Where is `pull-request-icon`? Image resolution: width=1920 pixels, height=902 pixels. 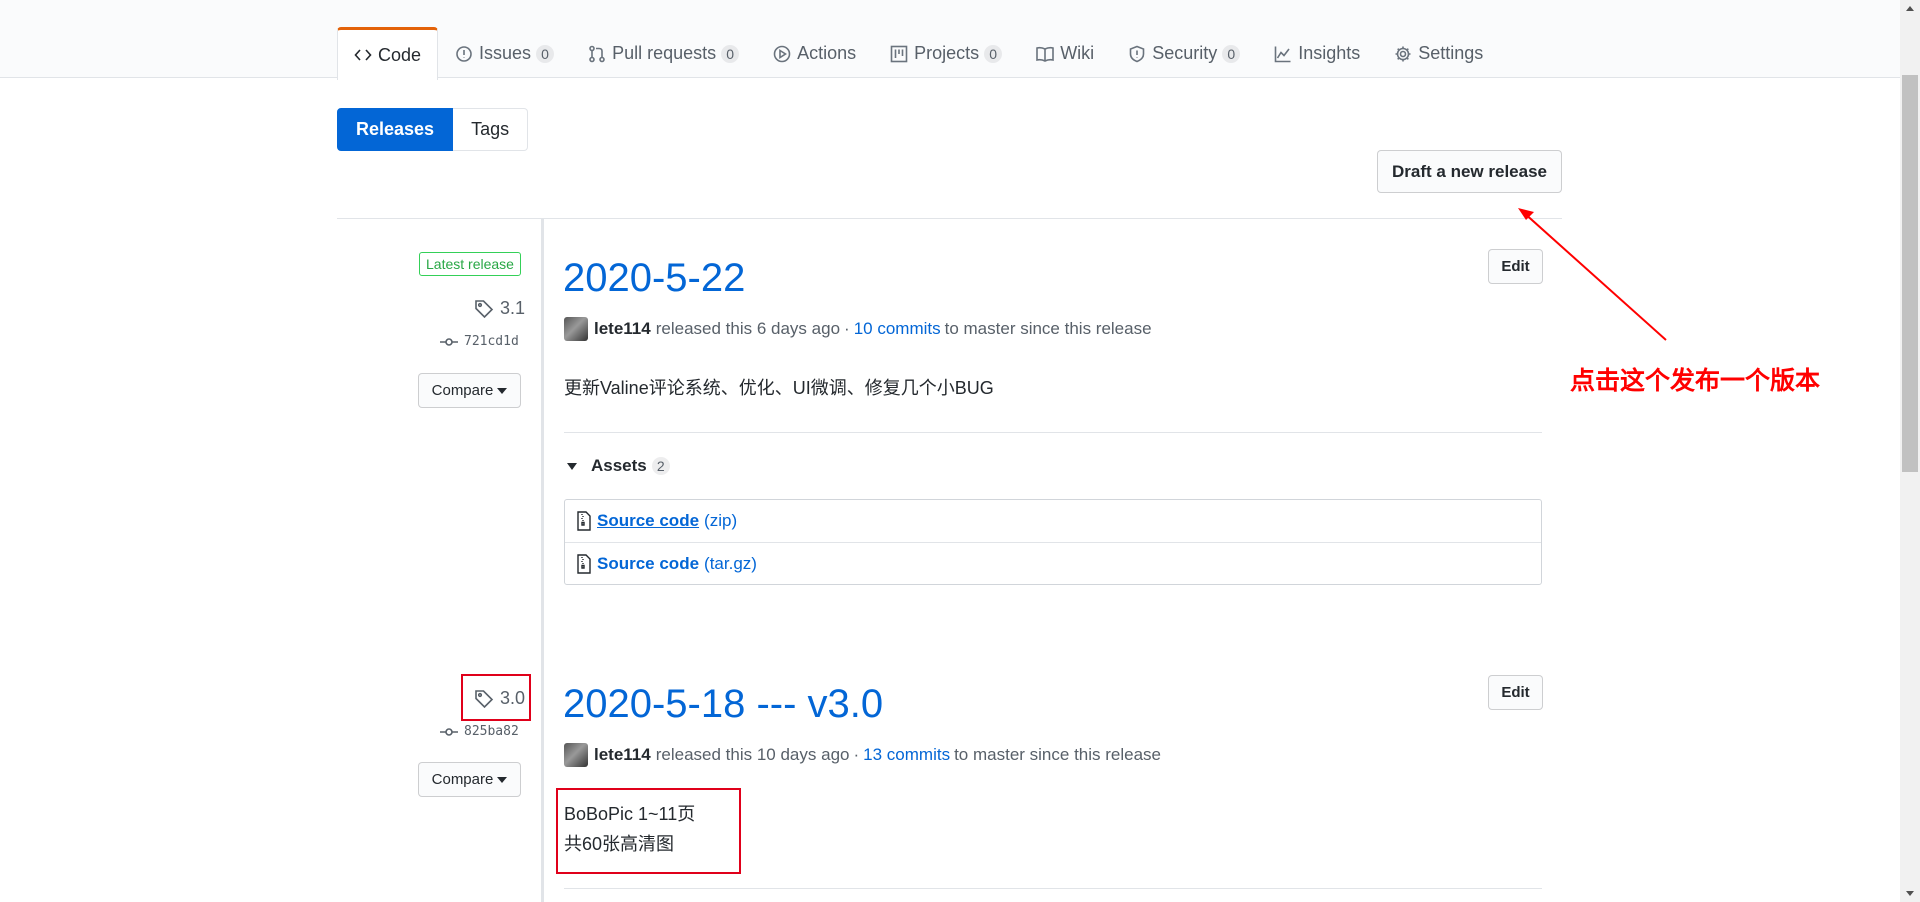
pull-request-icon is located at coordinates (597, 53).